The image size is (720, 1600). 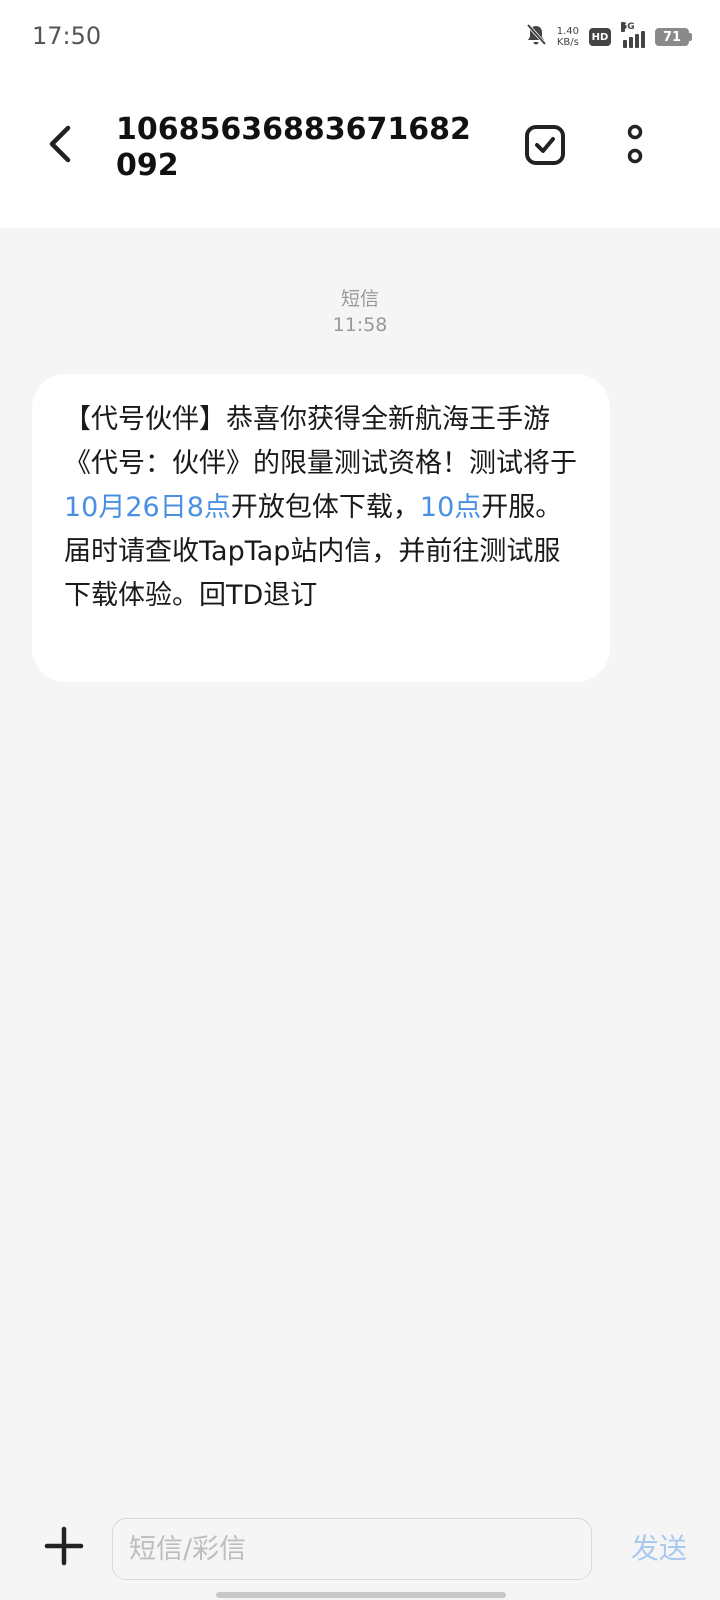 I want to click on message-type-label: 短信, so click(x=359, y=299).